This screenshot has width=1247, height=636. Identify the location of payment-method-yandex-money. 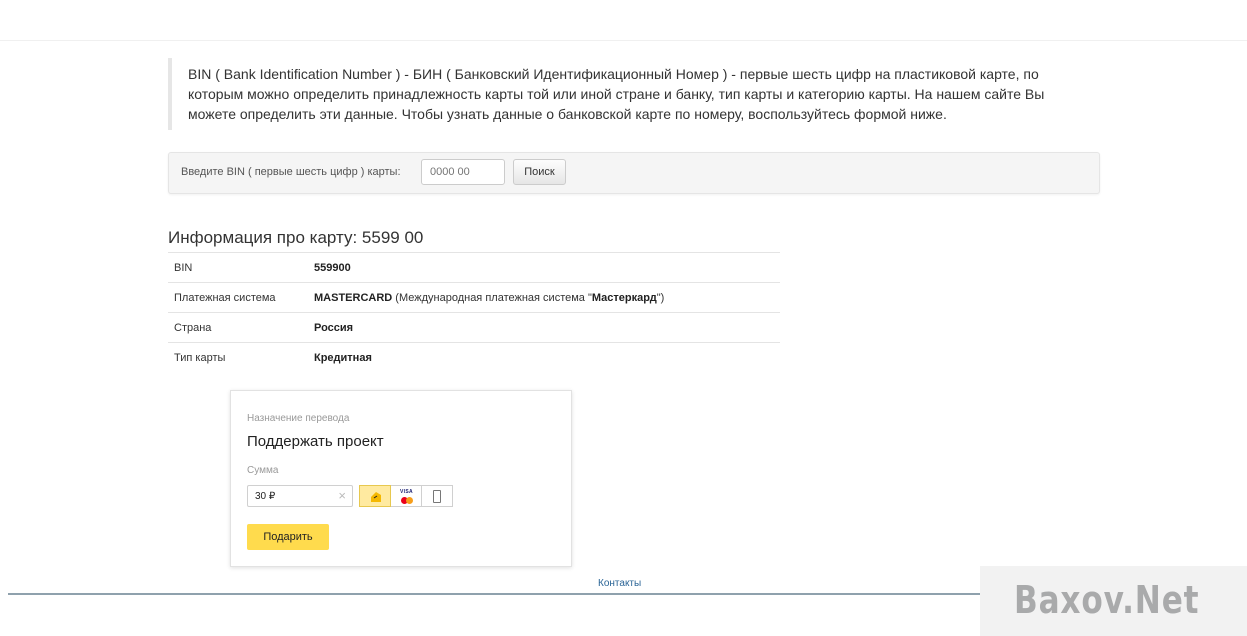
(375, 496).